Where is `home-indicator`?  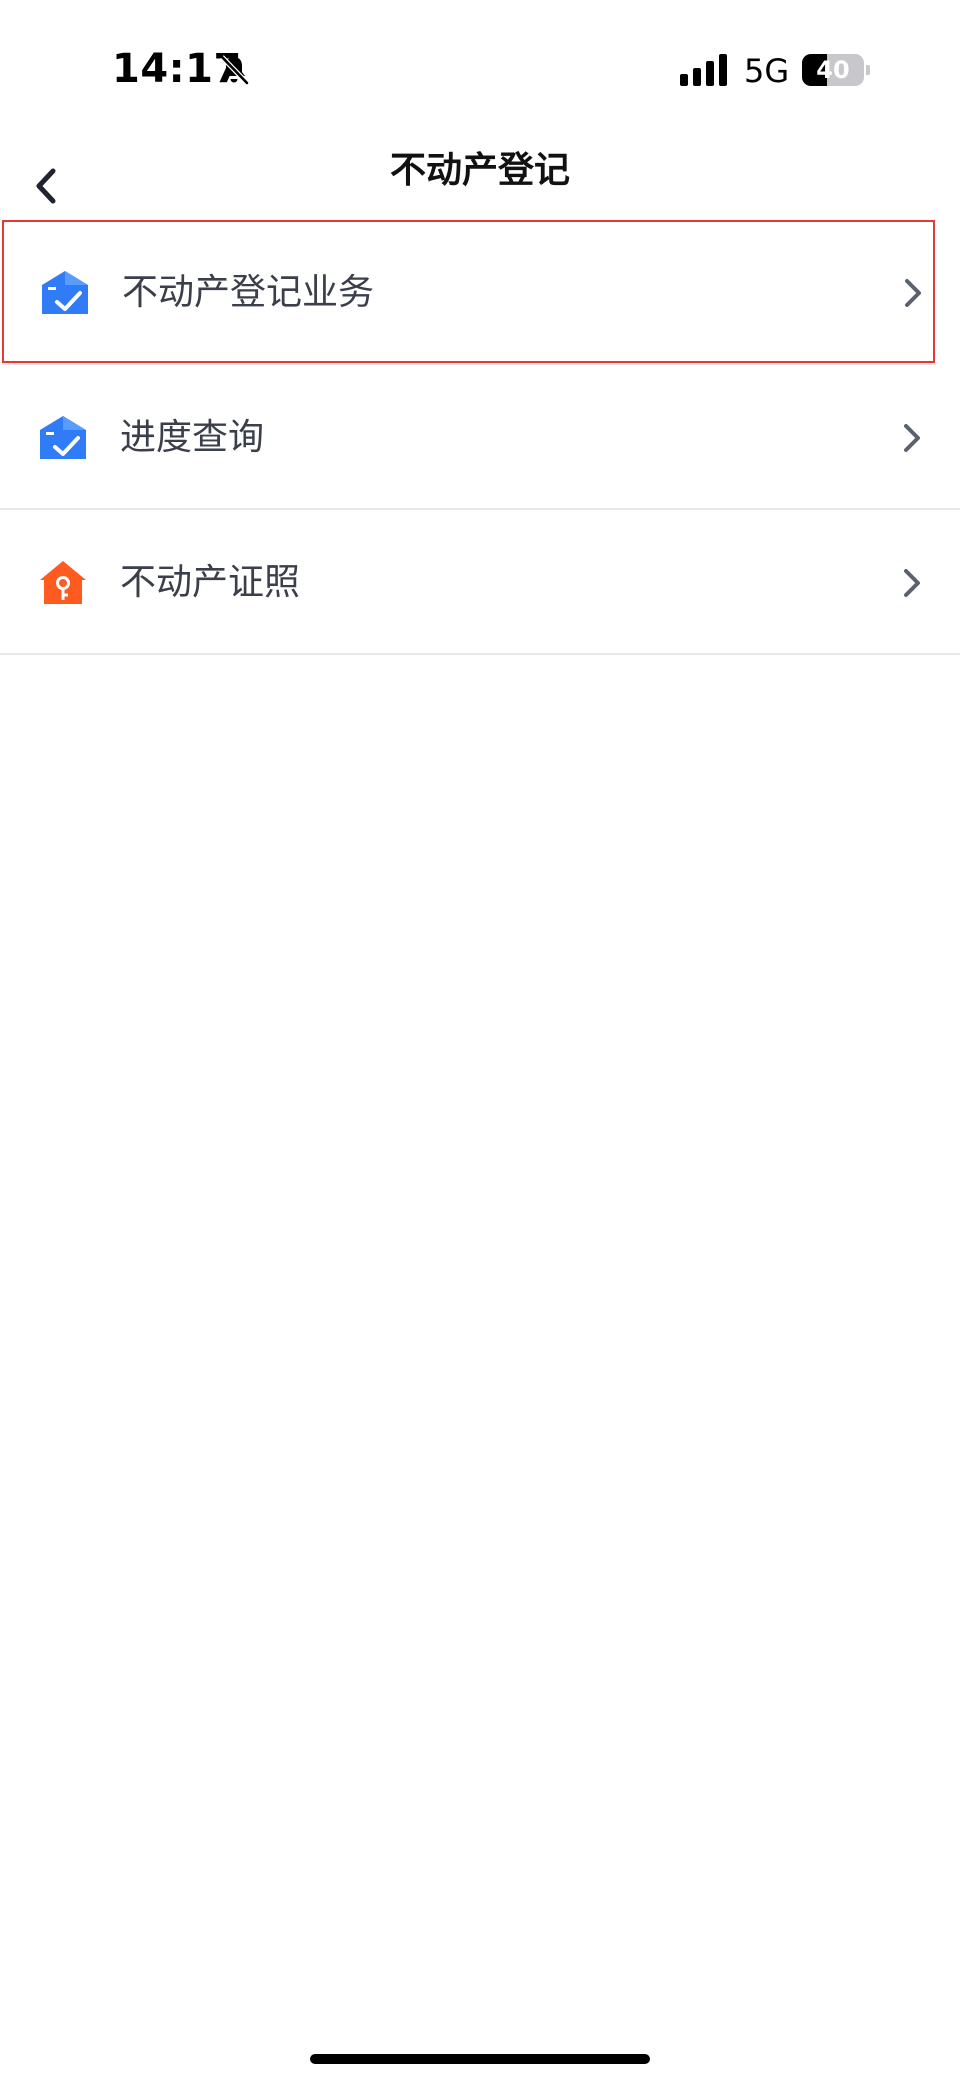 home-indicator is located at coordinates (480, 2059).